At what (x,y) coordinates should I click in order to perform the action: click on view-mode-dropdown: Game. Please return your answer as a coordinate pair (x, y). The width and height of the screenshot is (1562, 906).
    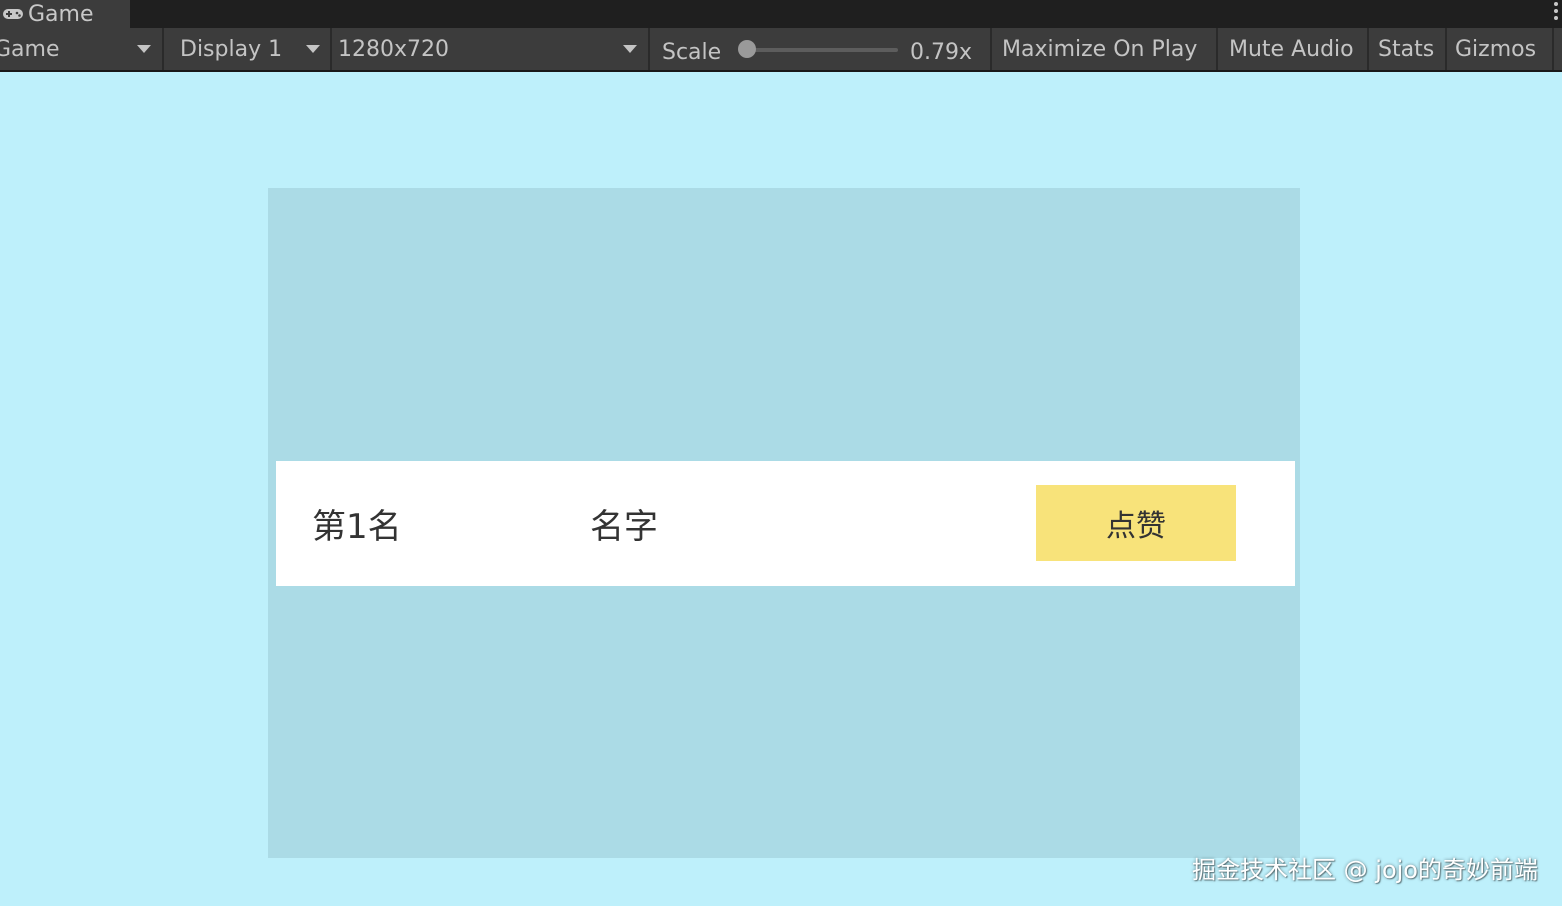
    Looking at the image, I should click on (30, 49).